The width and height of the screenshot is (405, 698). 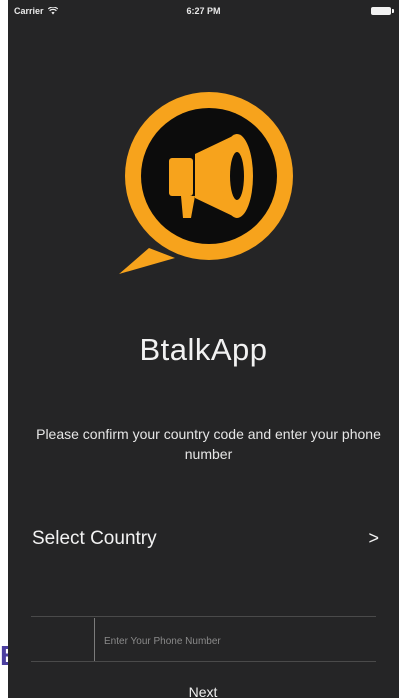 I want to click on status-time: 6:27 PM, so click(x=203, y=11).